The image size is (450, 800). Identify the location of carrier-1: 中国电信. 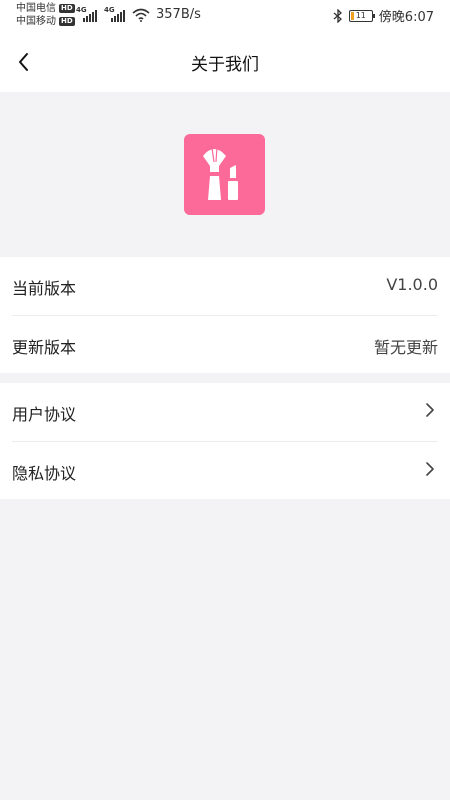
(36, 8).